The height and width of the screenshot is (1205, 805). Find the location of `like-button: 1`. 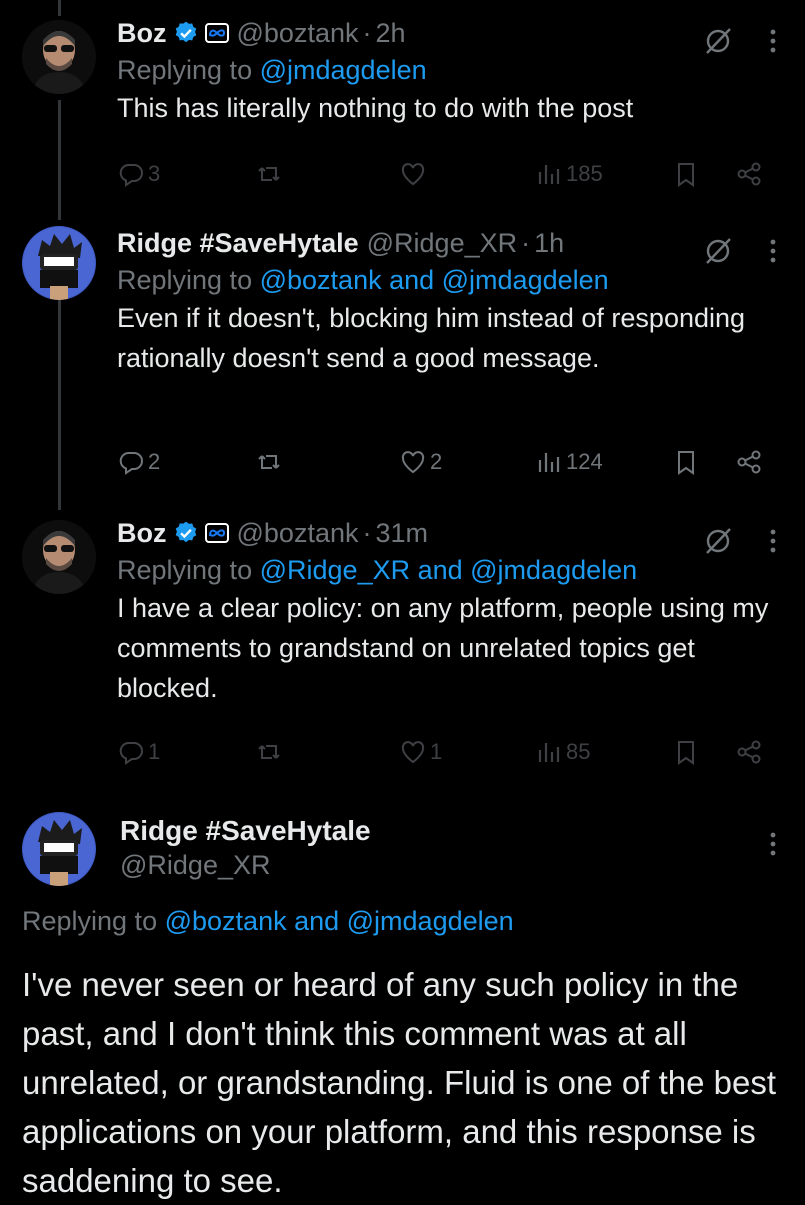

like-button: 1 is located at coordinates (420, 752).